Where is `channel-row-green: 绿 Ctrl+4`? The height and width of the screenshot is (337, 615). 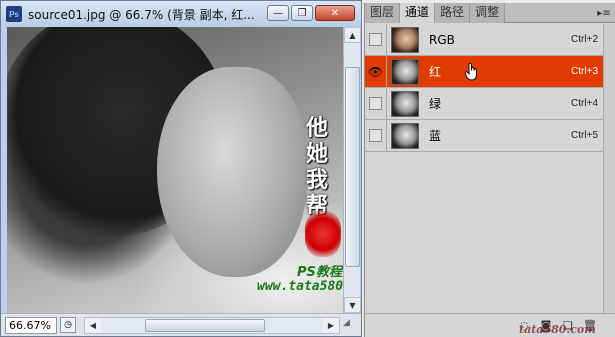
channel-row-green: 绿 Ctrl+4 is located at coordinates (490, 103).